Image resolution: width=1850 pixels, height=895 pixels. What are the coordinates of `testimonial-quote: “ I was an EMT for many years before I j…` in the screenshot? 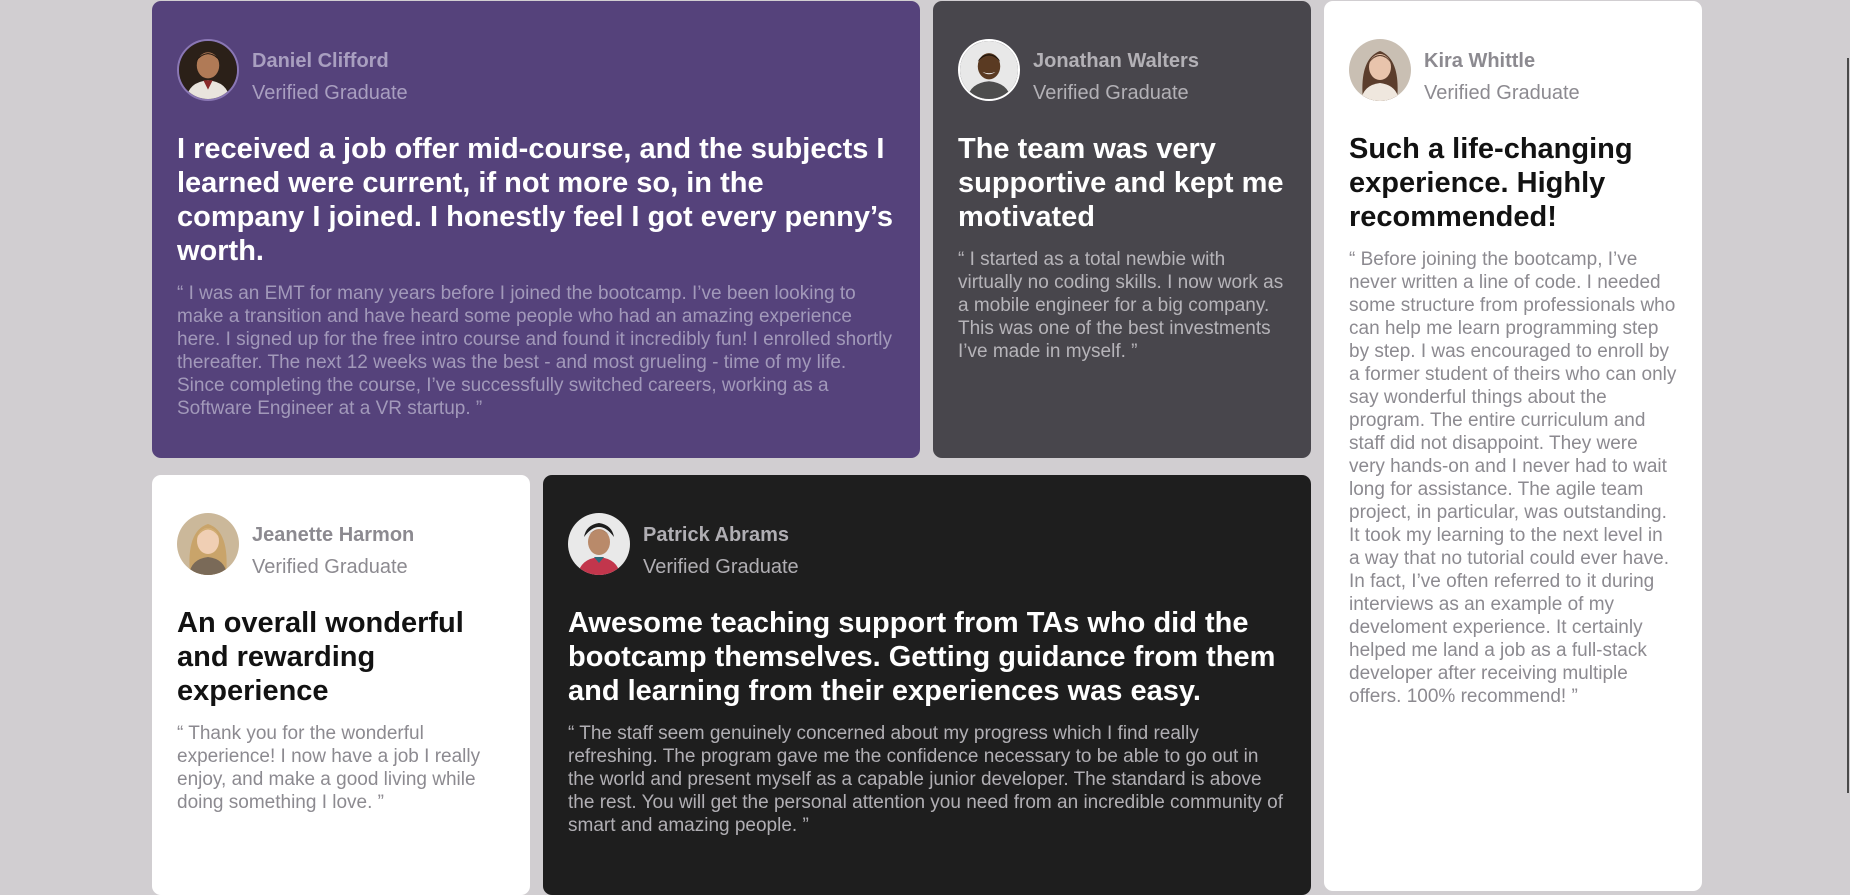 It's located at (535, 351).